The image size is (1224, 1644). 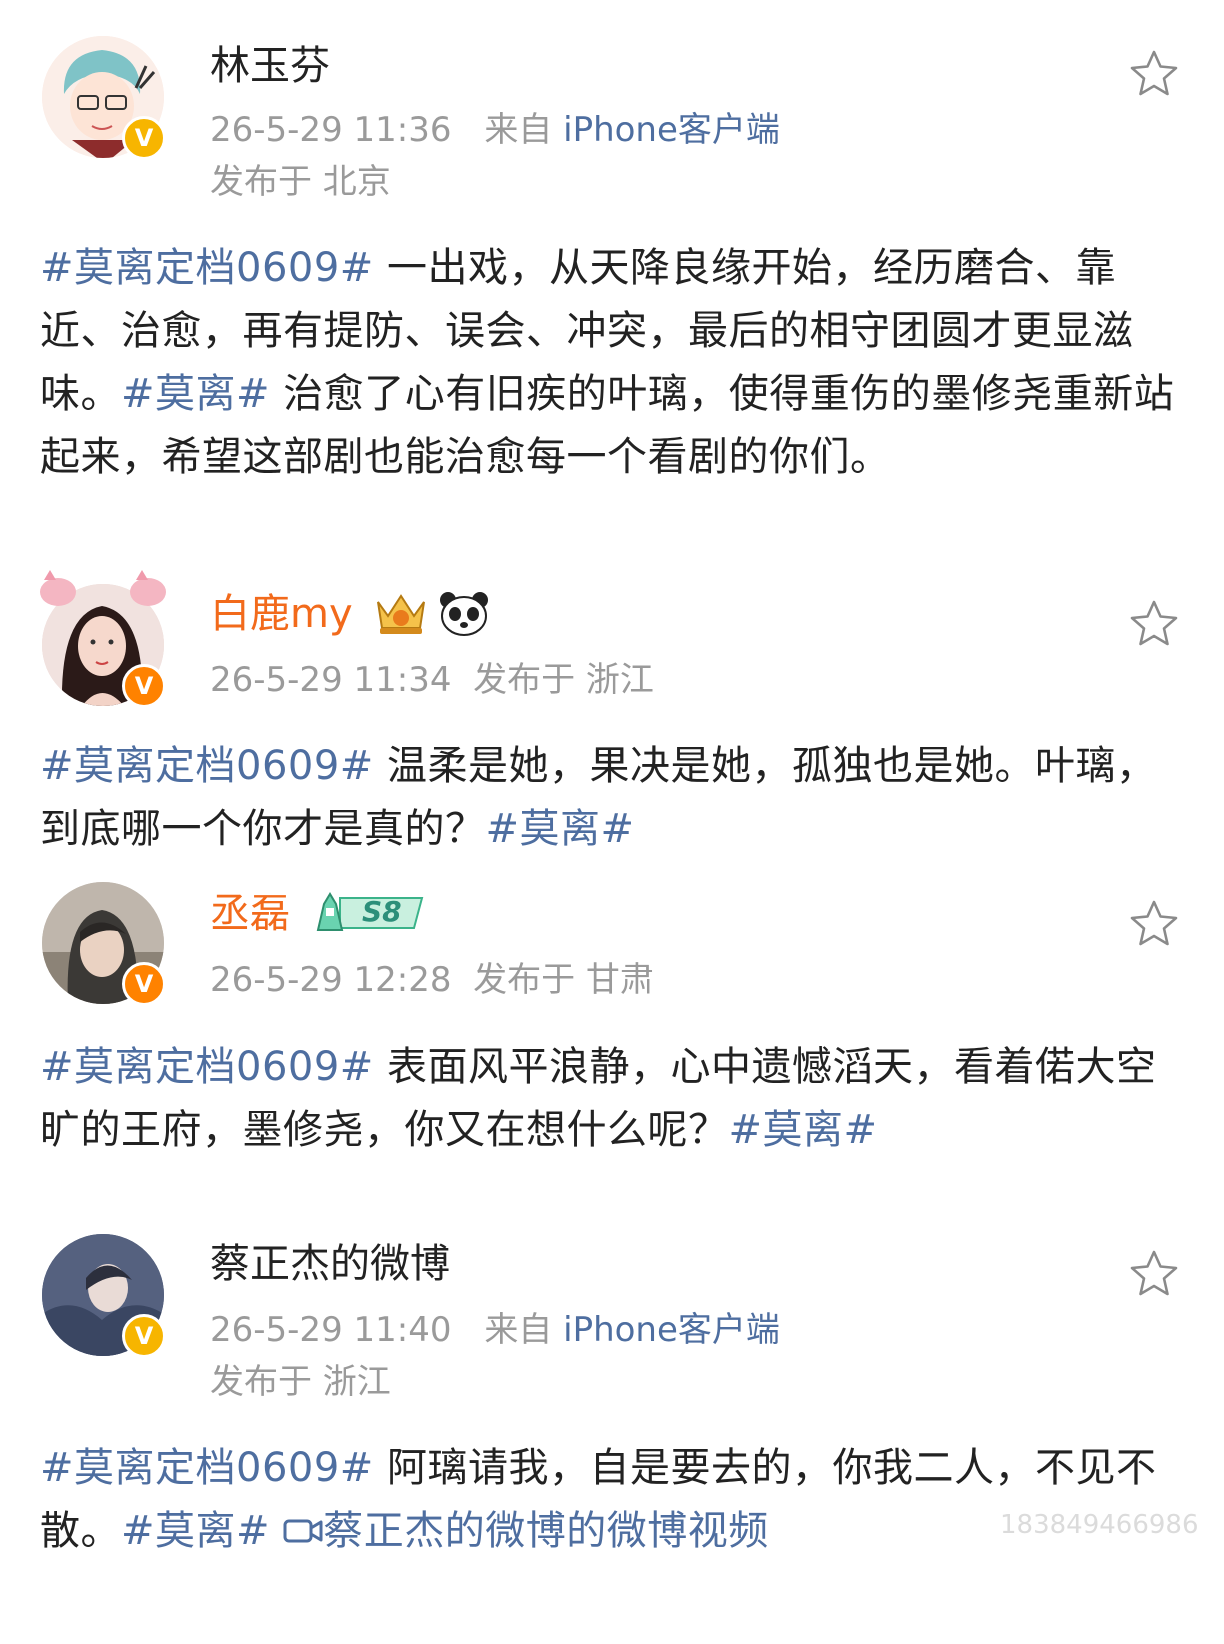 I want to click on post-location: 发布于 北京, so click(x=300, y=182).